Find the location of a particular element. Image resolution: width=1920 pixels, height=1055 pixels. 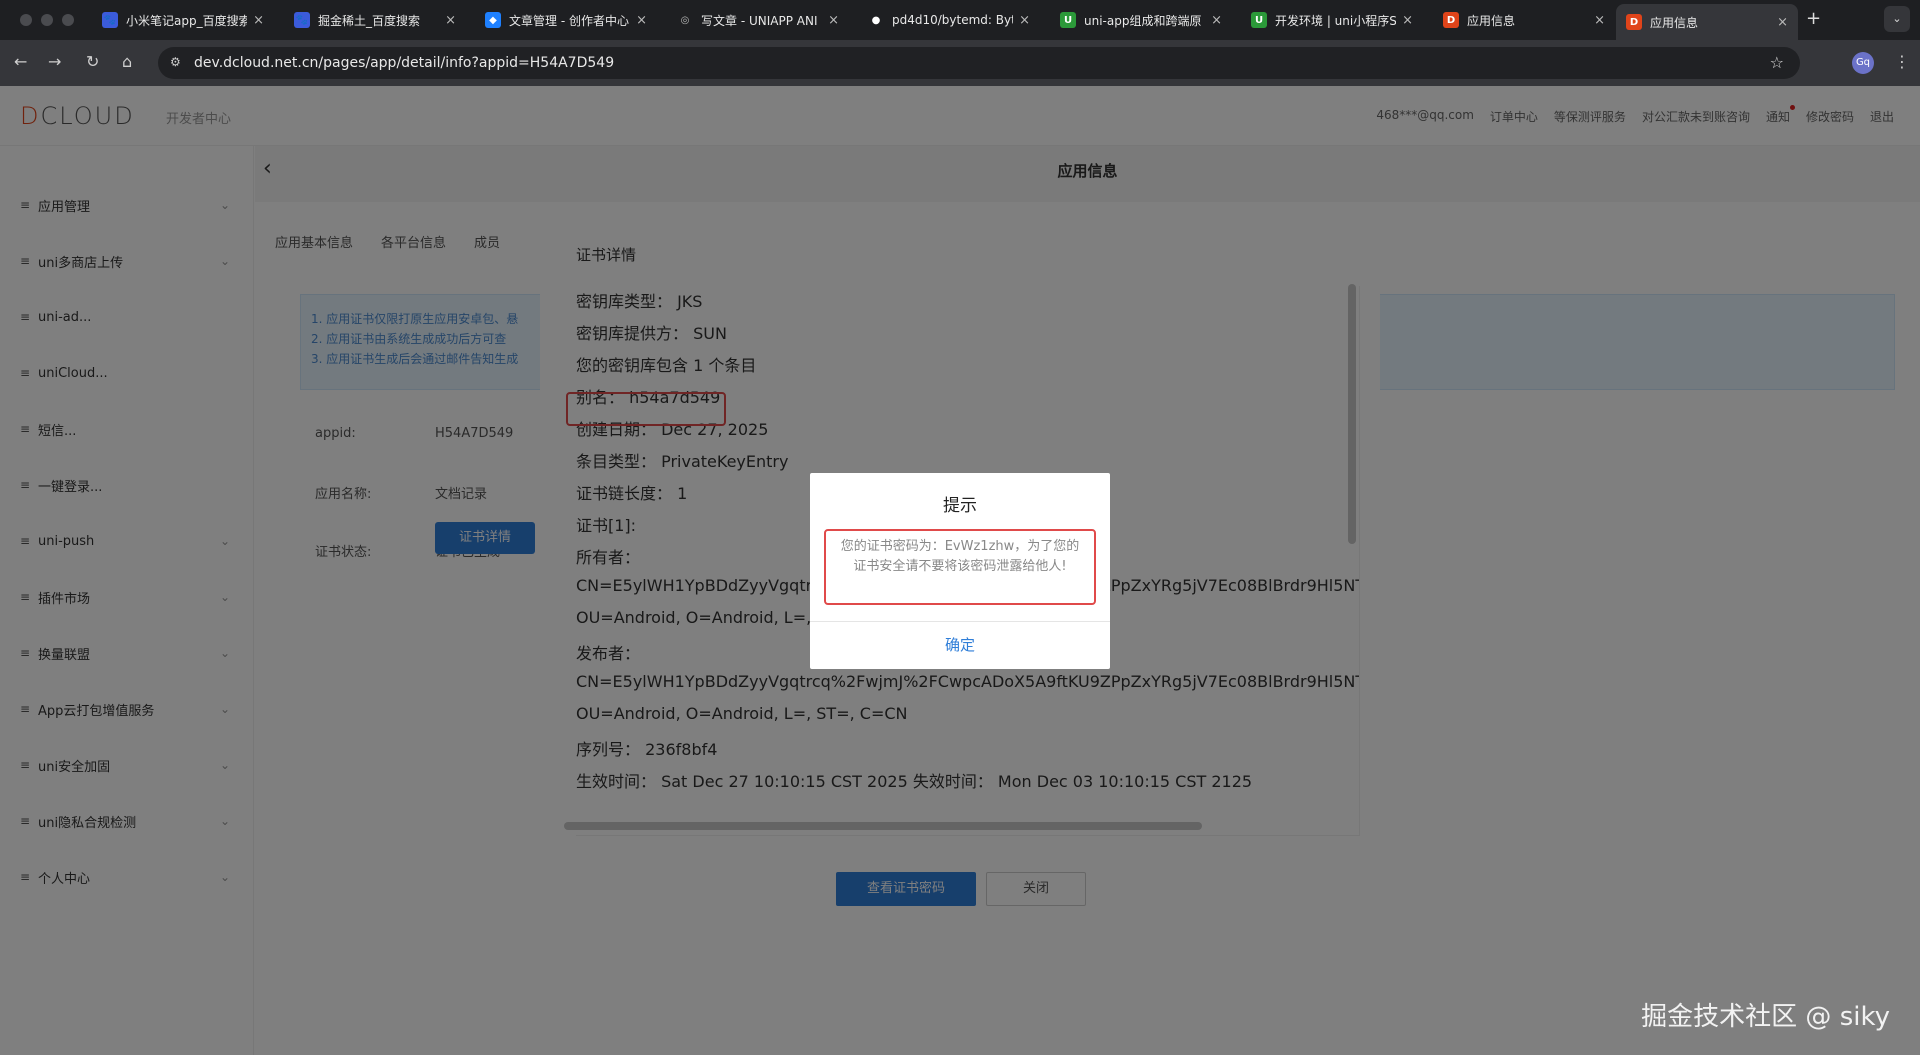

reload-icon: ↻ is located at coordinates (92, 61).